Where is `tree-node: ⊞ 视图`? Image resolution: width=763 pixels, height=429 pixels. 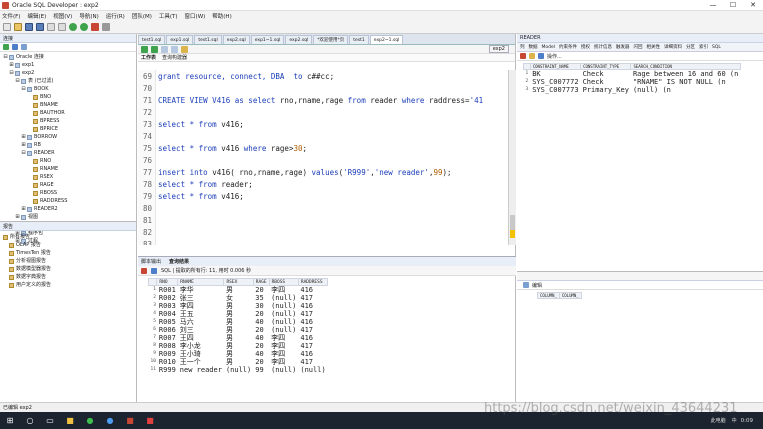 tree-node: ⊞ 视图 is located at coordinates (69, 217).